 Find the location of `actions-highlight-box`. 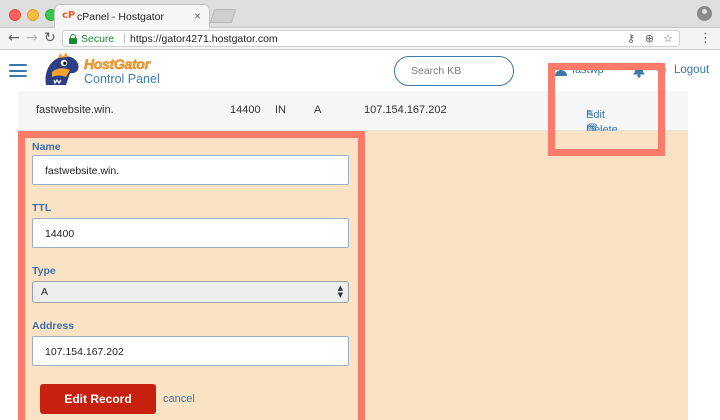

actions-highlight-box is located at coordinates (606, 109).